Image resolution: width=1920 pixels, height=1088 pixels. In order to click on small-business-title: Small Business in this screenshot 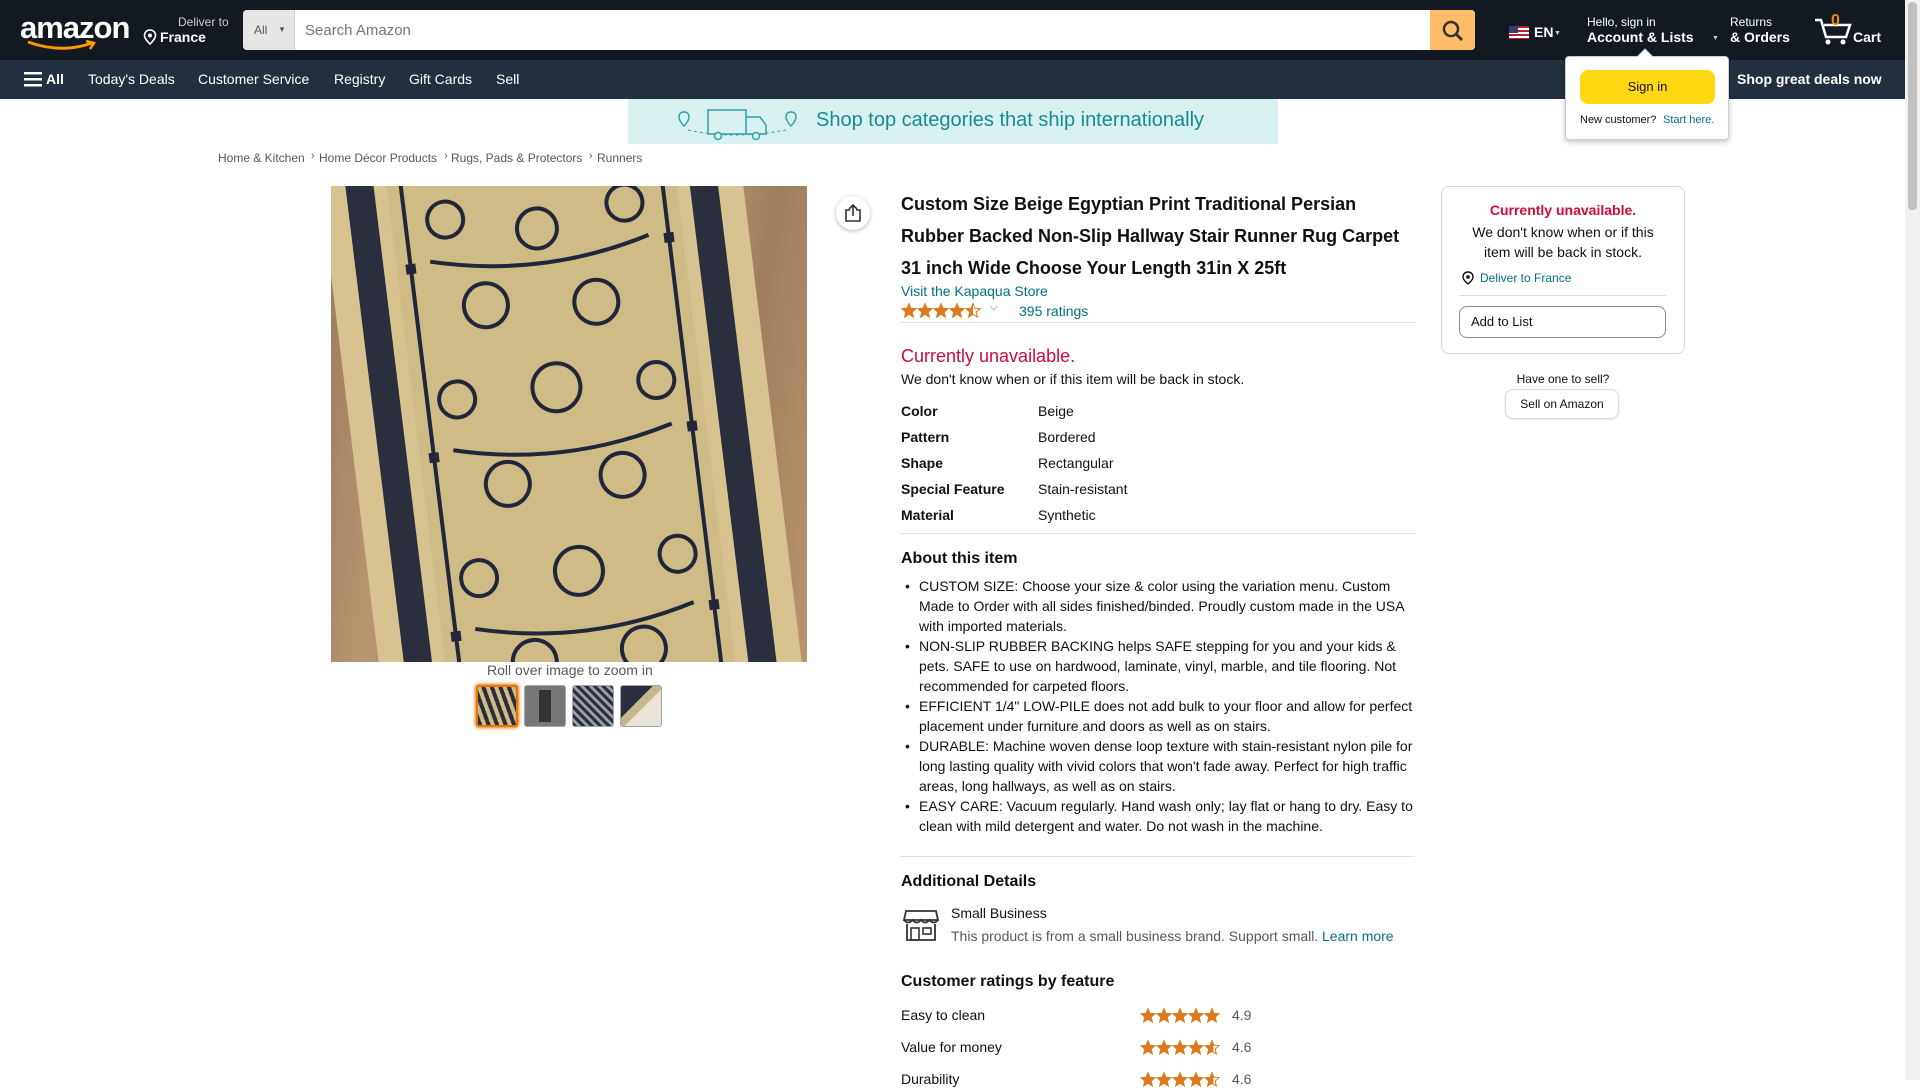, I will do `click(999, 913)`.